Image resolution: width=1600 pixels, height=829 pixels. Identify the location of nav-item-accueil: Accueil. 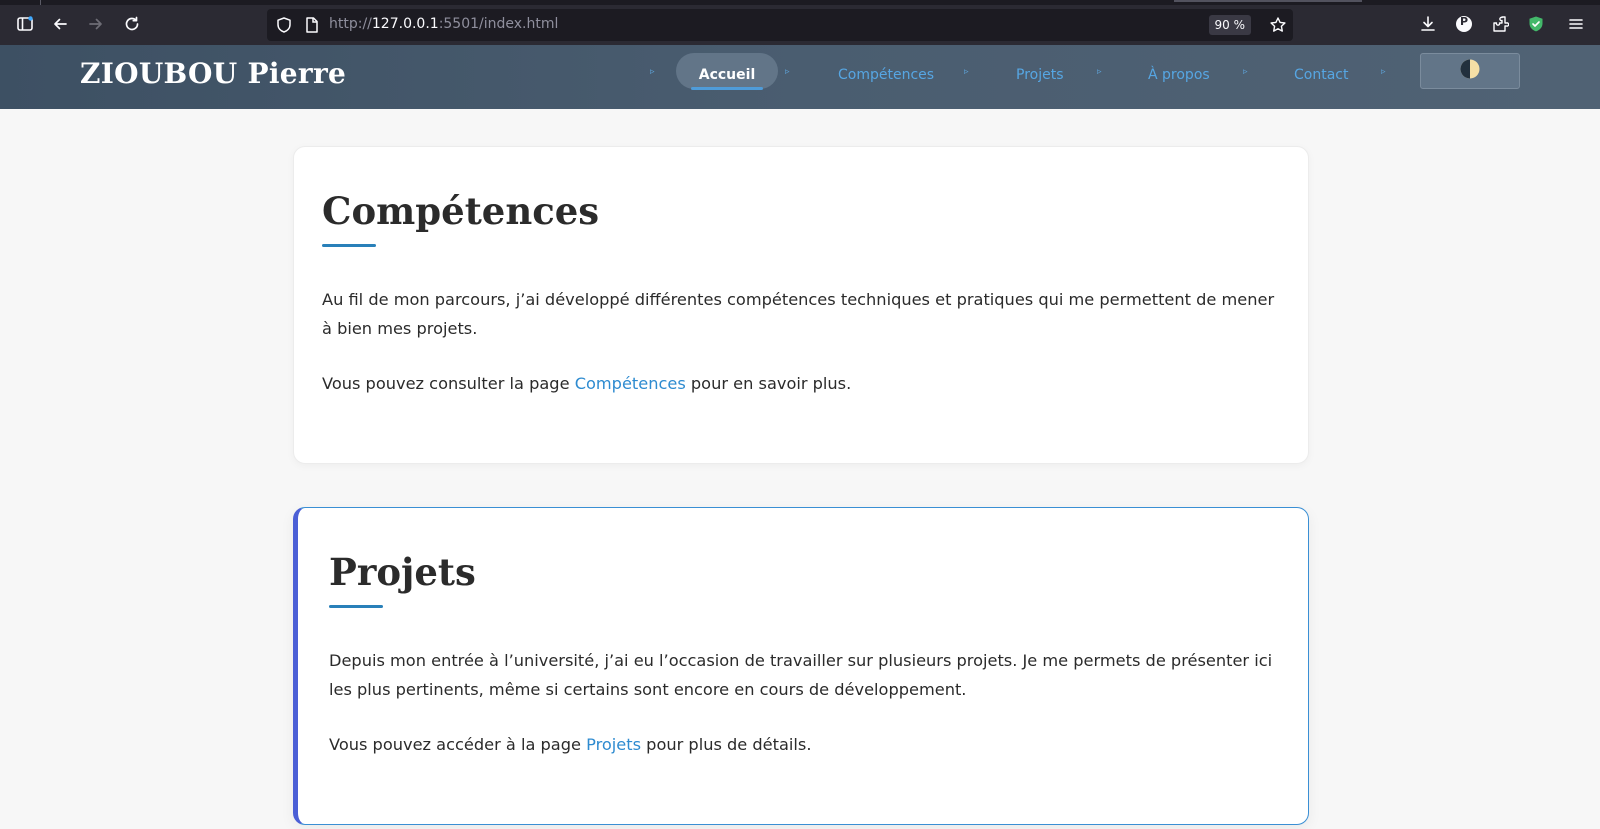
(727, 71).